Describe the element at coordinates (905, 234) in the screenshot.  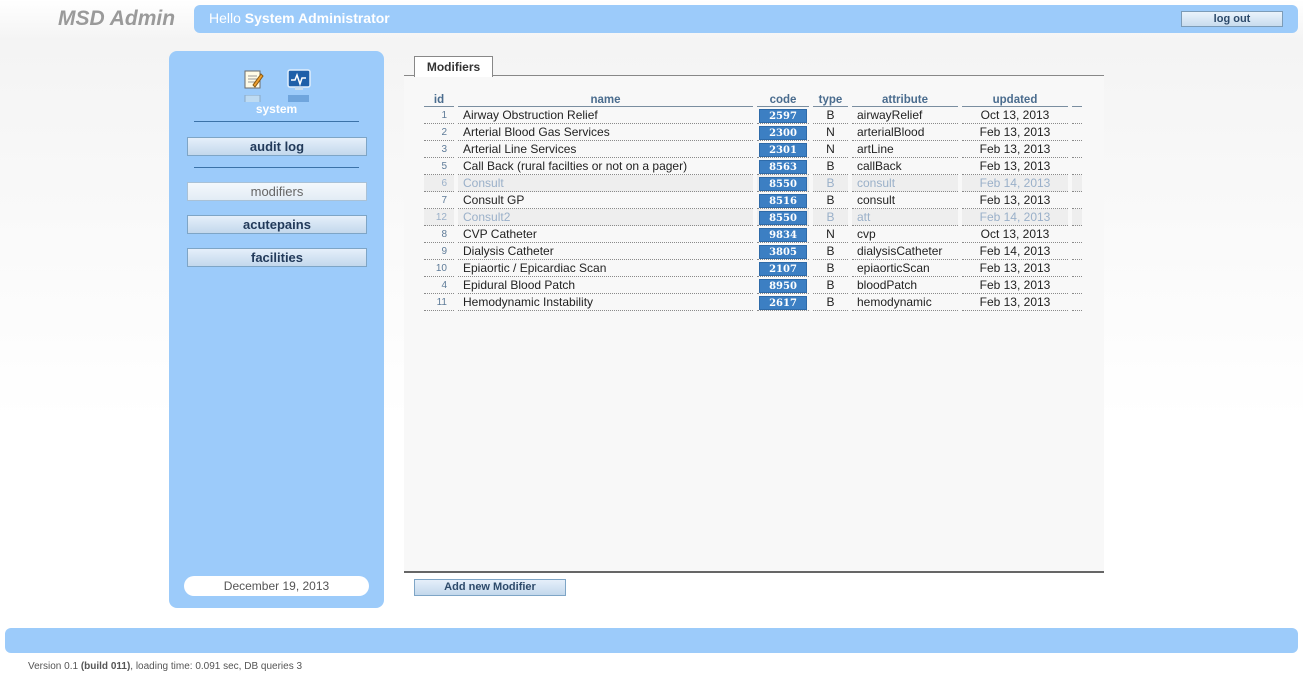
I see `row-attribute-cell: cvp` at that location.